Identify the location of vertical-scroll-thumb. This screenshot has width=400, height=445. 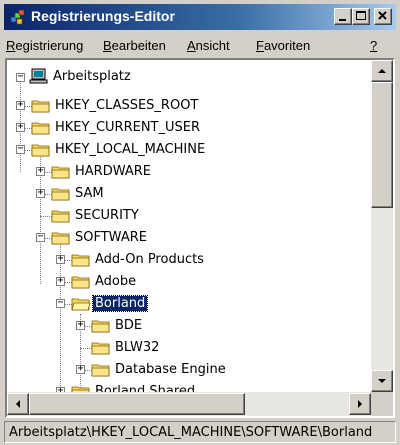
(382, 145).